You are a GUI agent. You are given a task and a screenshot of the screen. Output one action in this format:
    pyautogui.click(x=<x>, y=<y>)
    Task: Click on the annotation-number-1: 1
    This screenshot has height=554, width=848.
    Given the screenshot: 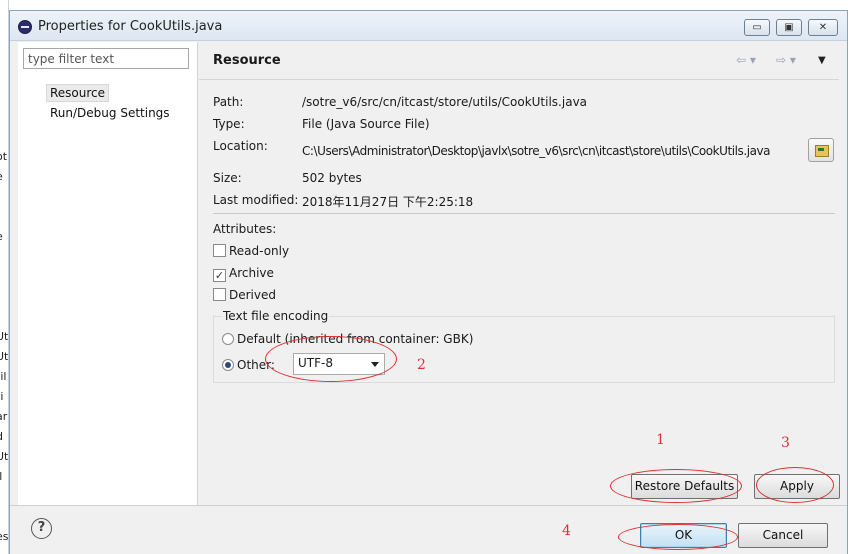 What is the action you would take?
    pyautogui.click(x=660, y=440)
    